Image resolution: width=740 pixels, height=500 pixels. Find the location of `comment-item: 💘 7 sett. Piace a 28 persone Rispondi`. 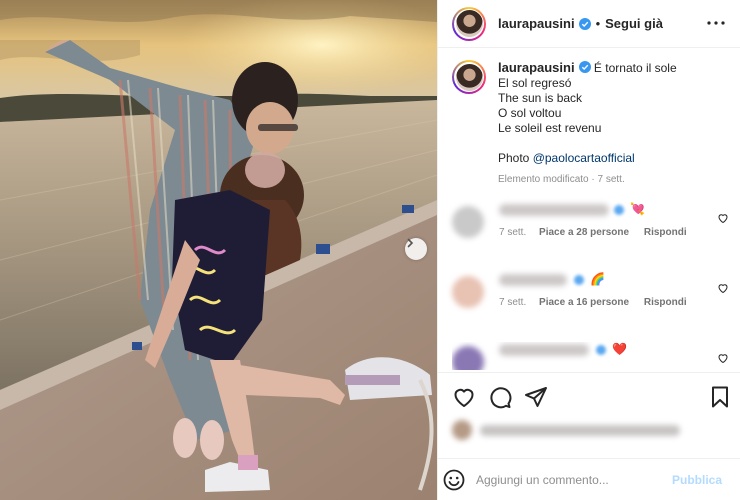

comment-item: 💘 7 sett. Piace a 28 persone Rispondi is located at coordinates (594, 232).